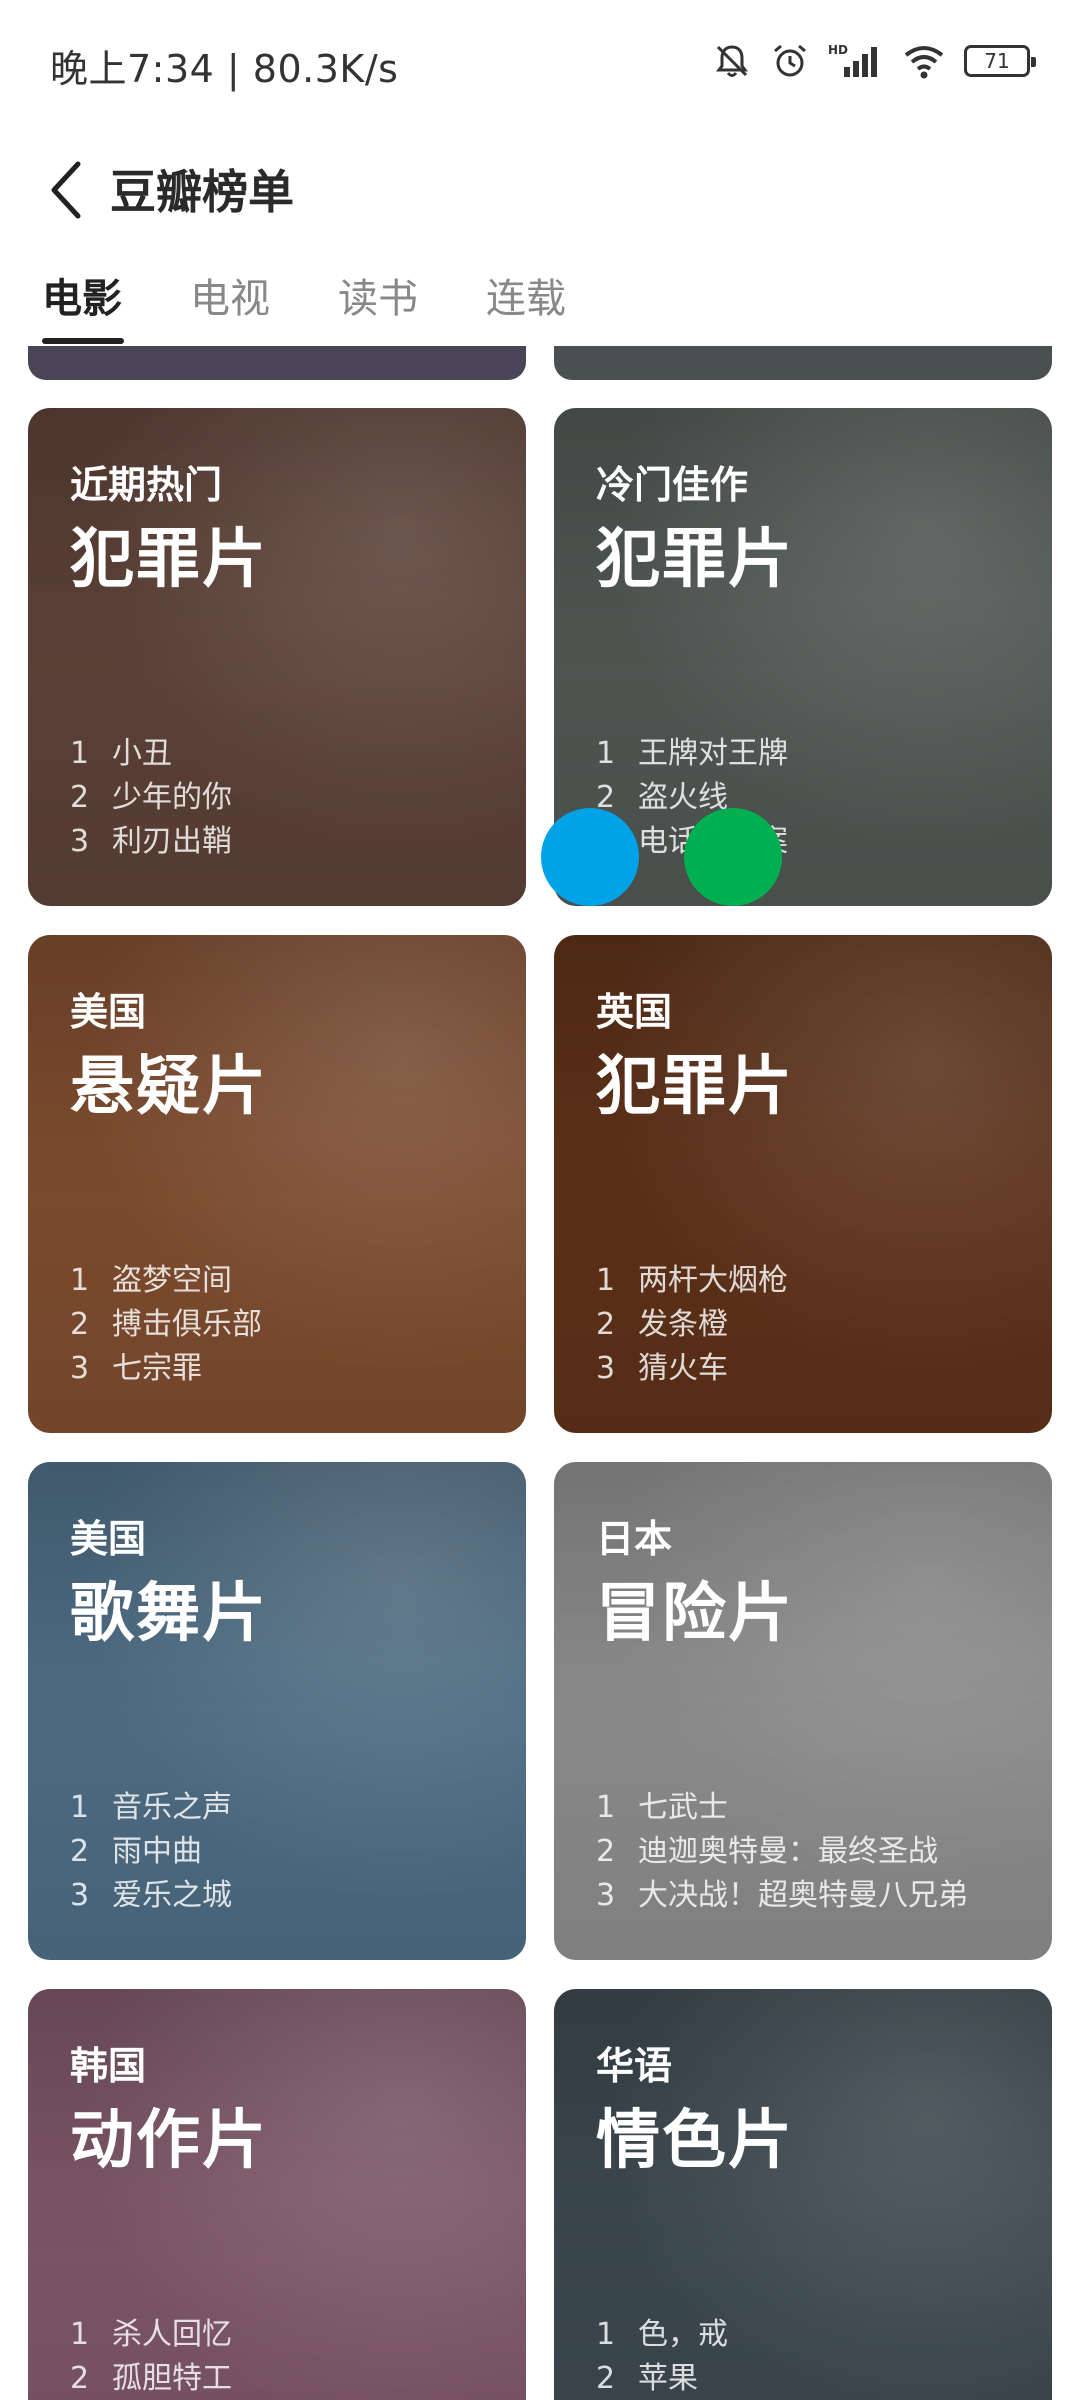 Image resolution: width=1080 pixels, height=2400 pixels. Describe the element at coordinates (277, 1184) in the screenshot. I see `chart-card: 美国 悬疑片 1 盗梦空间 2 搏击俱乐部 3 七宗罪` at that location.